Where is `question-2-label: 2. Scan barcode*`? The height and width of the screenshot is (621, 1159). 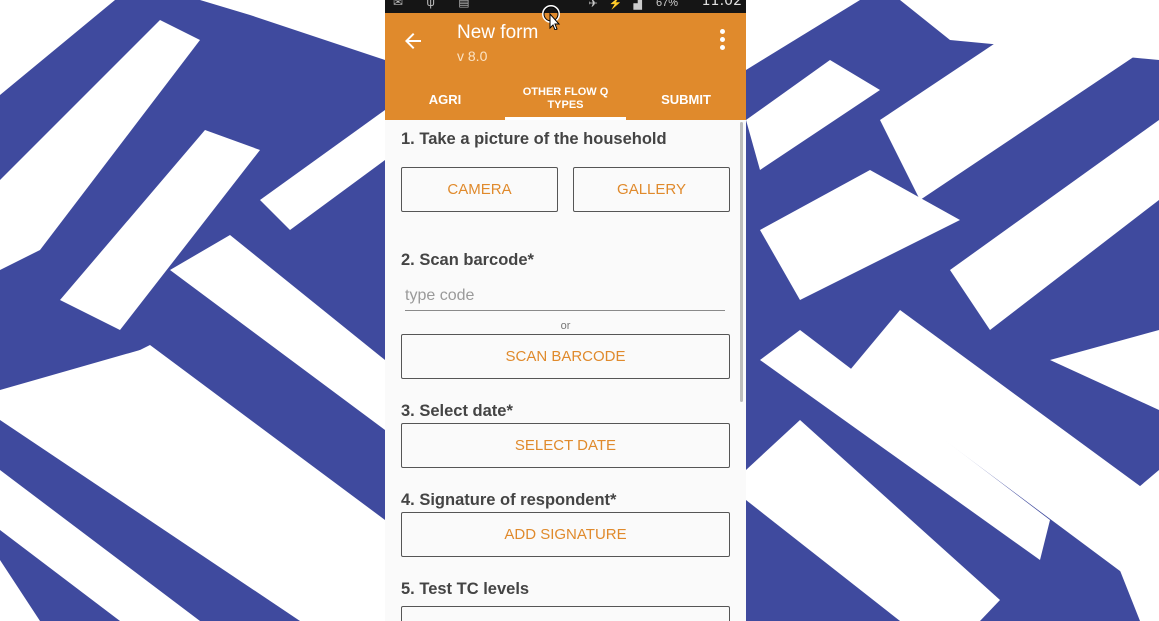 question-2-label: 2. Scan barcode* is located at coordinates (467, 260).